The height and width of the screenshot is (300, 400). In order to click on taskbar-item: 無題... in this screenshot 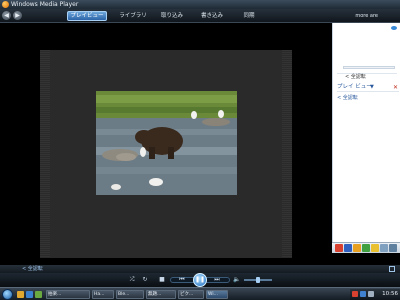, I will do `click(161, 294)`.